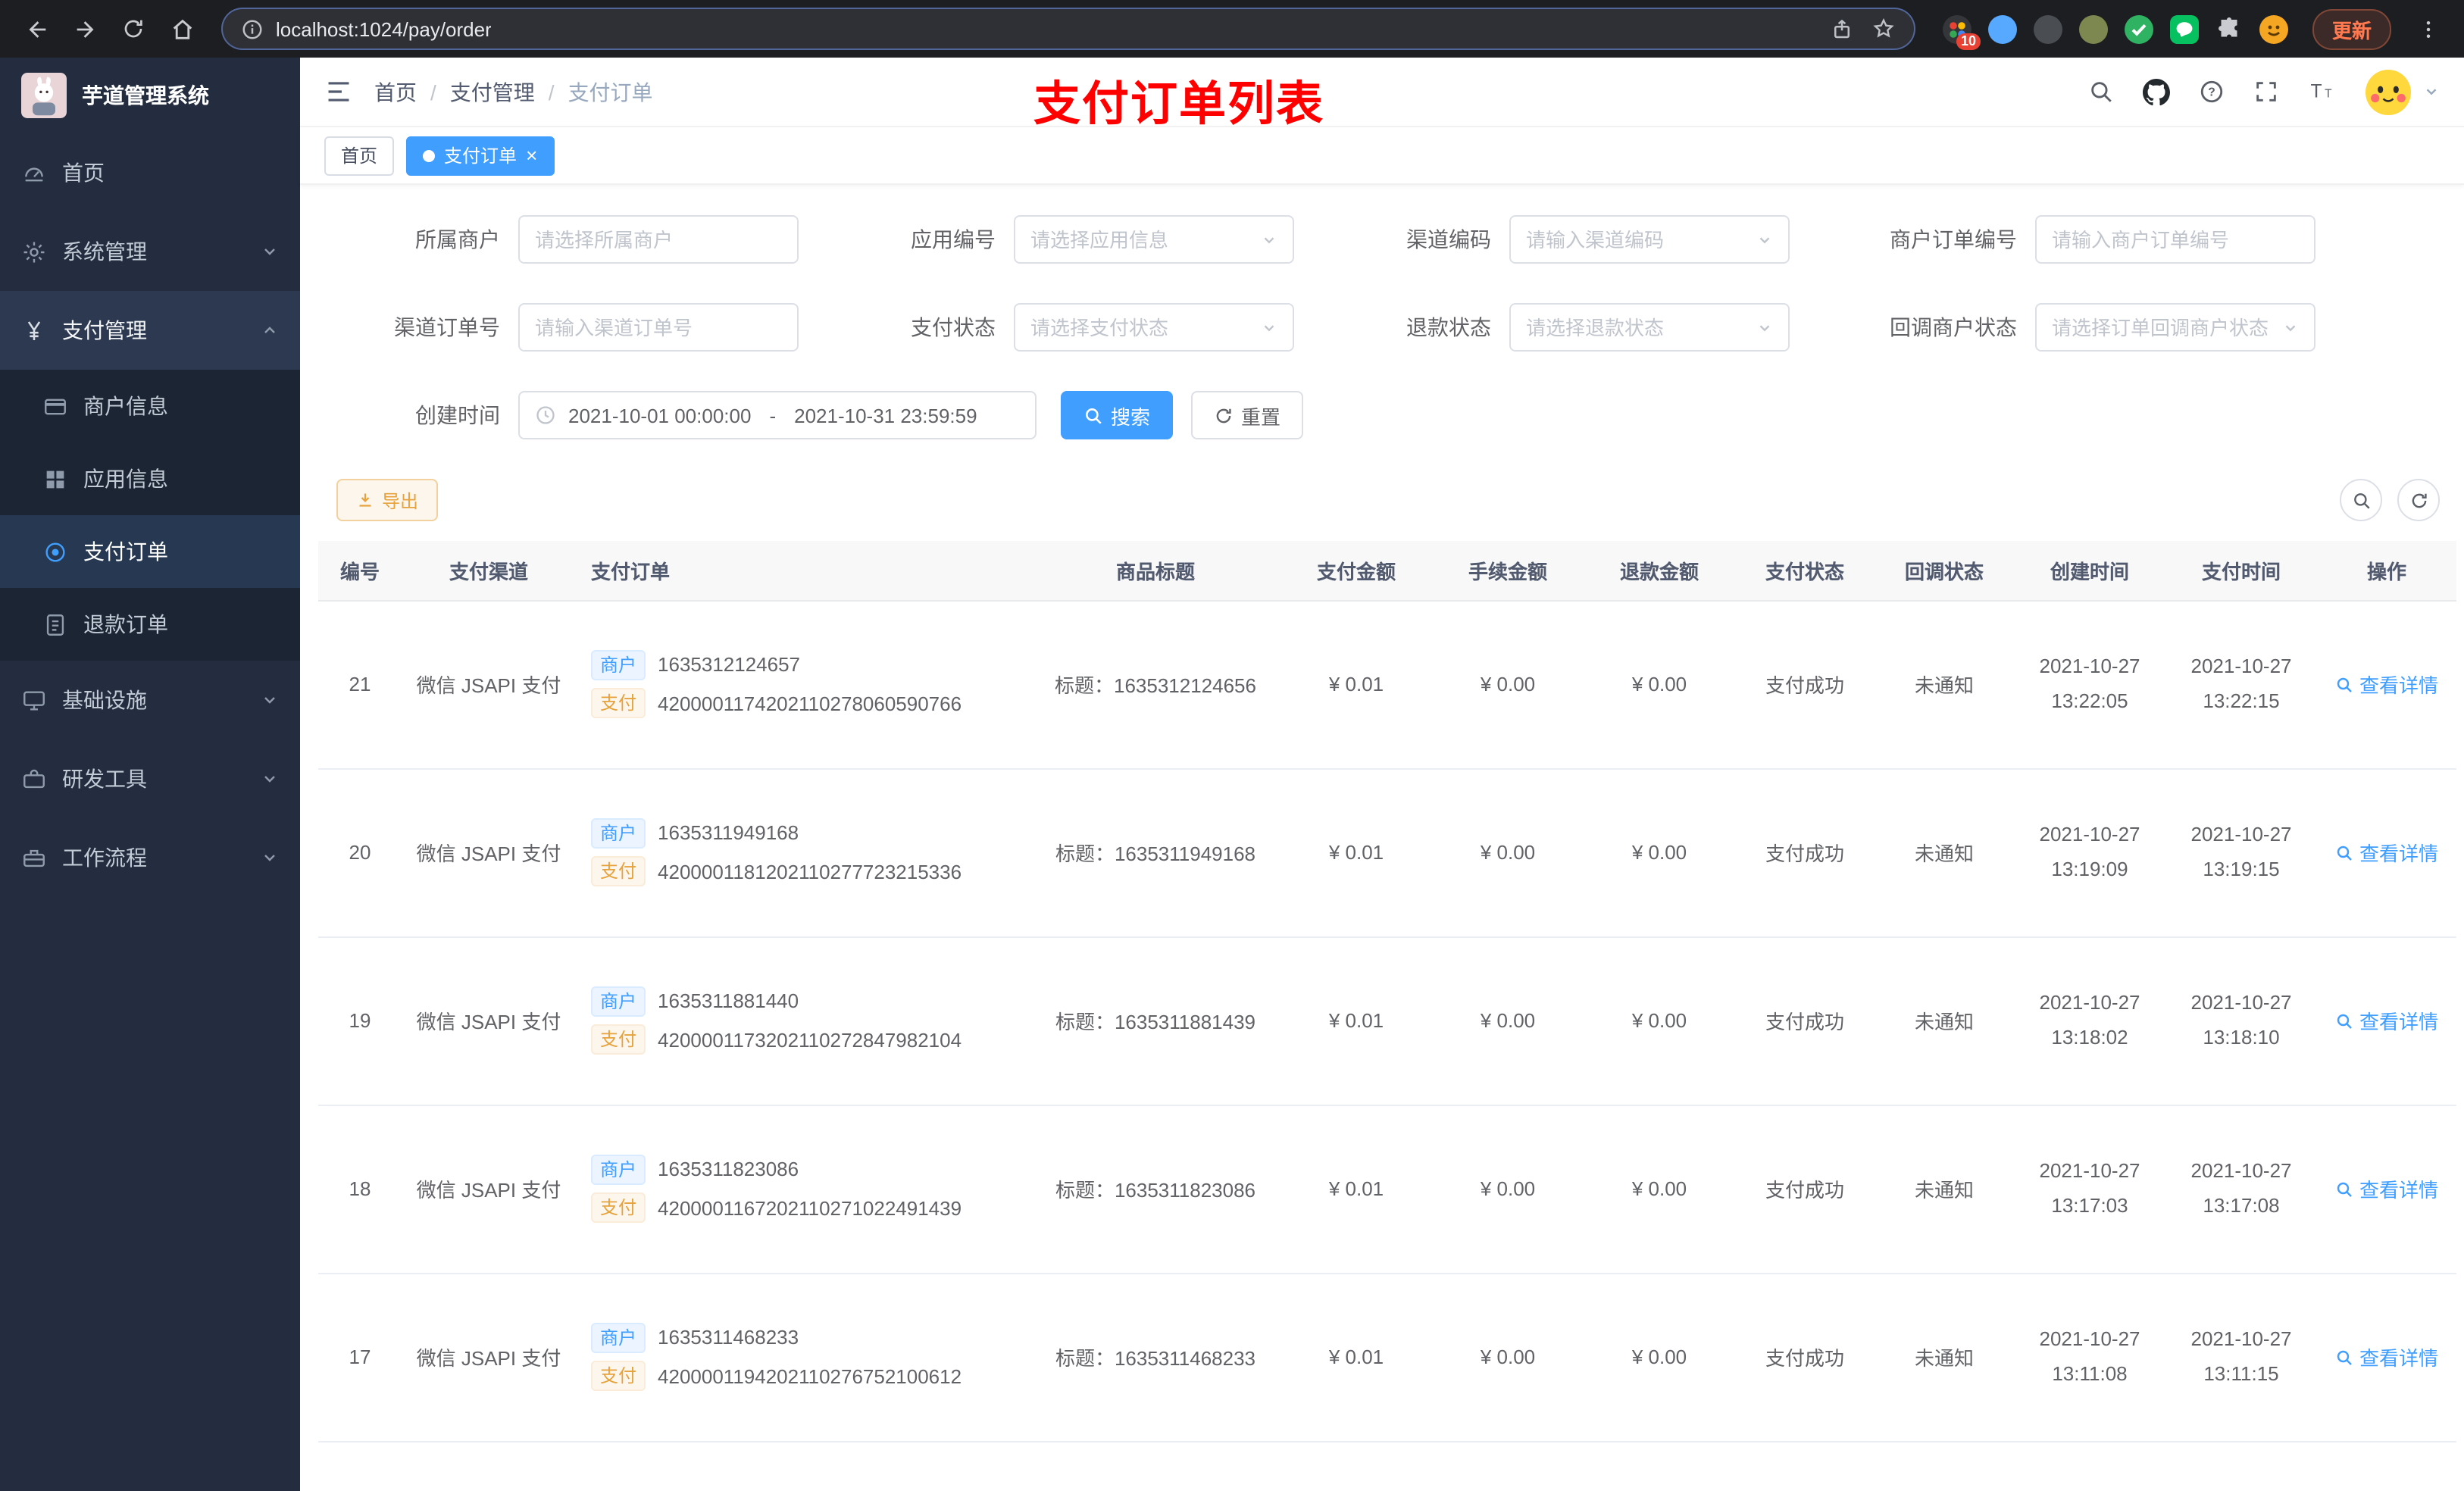 The height and width of the screenshot is (1491, 2464). Describe the element at coordinates (2273, 28) in the screenshot. I see `browser-profile-avatar` at that location.